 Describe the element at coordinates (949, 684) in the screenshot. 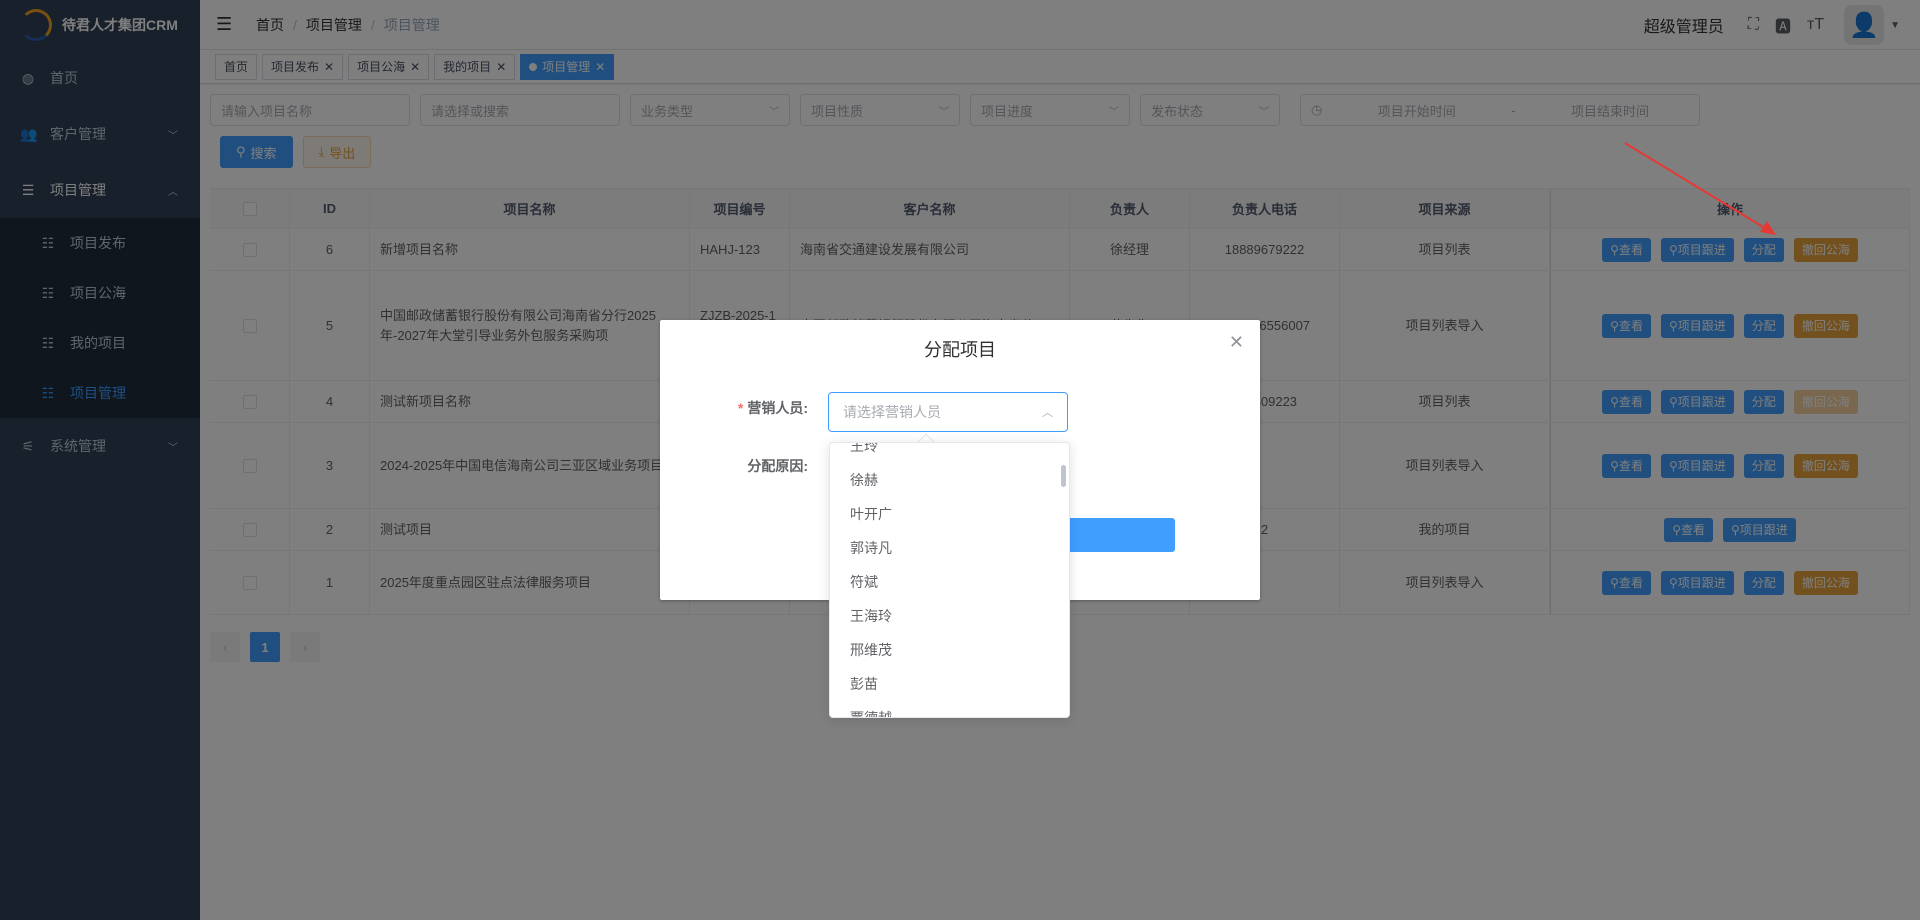

I see `dropdown-option: 彭苗` at that location.